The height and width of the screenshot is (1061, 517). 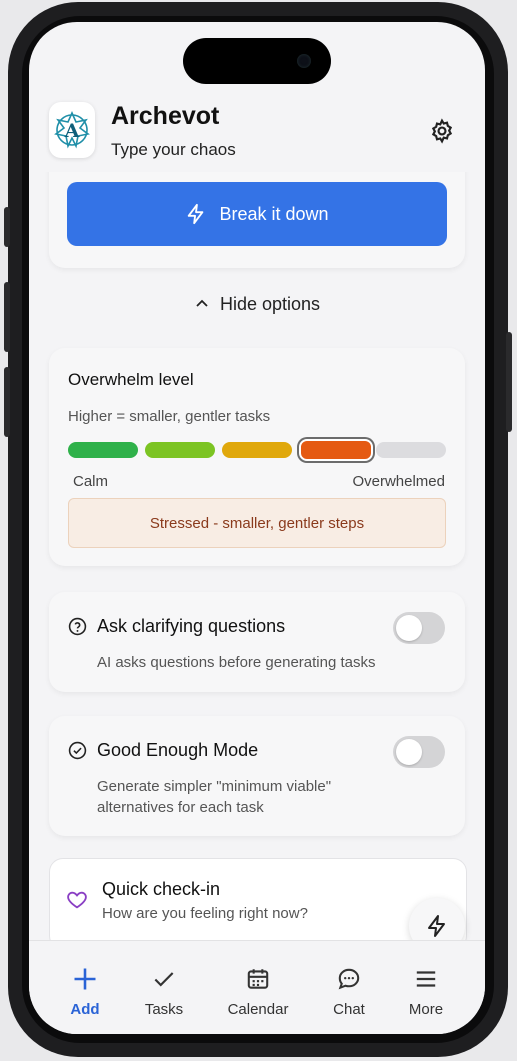 What do you see at coordinates (7, 402) in the screenshot?
I see `volume-down-button` at bounding box center [7, 402].